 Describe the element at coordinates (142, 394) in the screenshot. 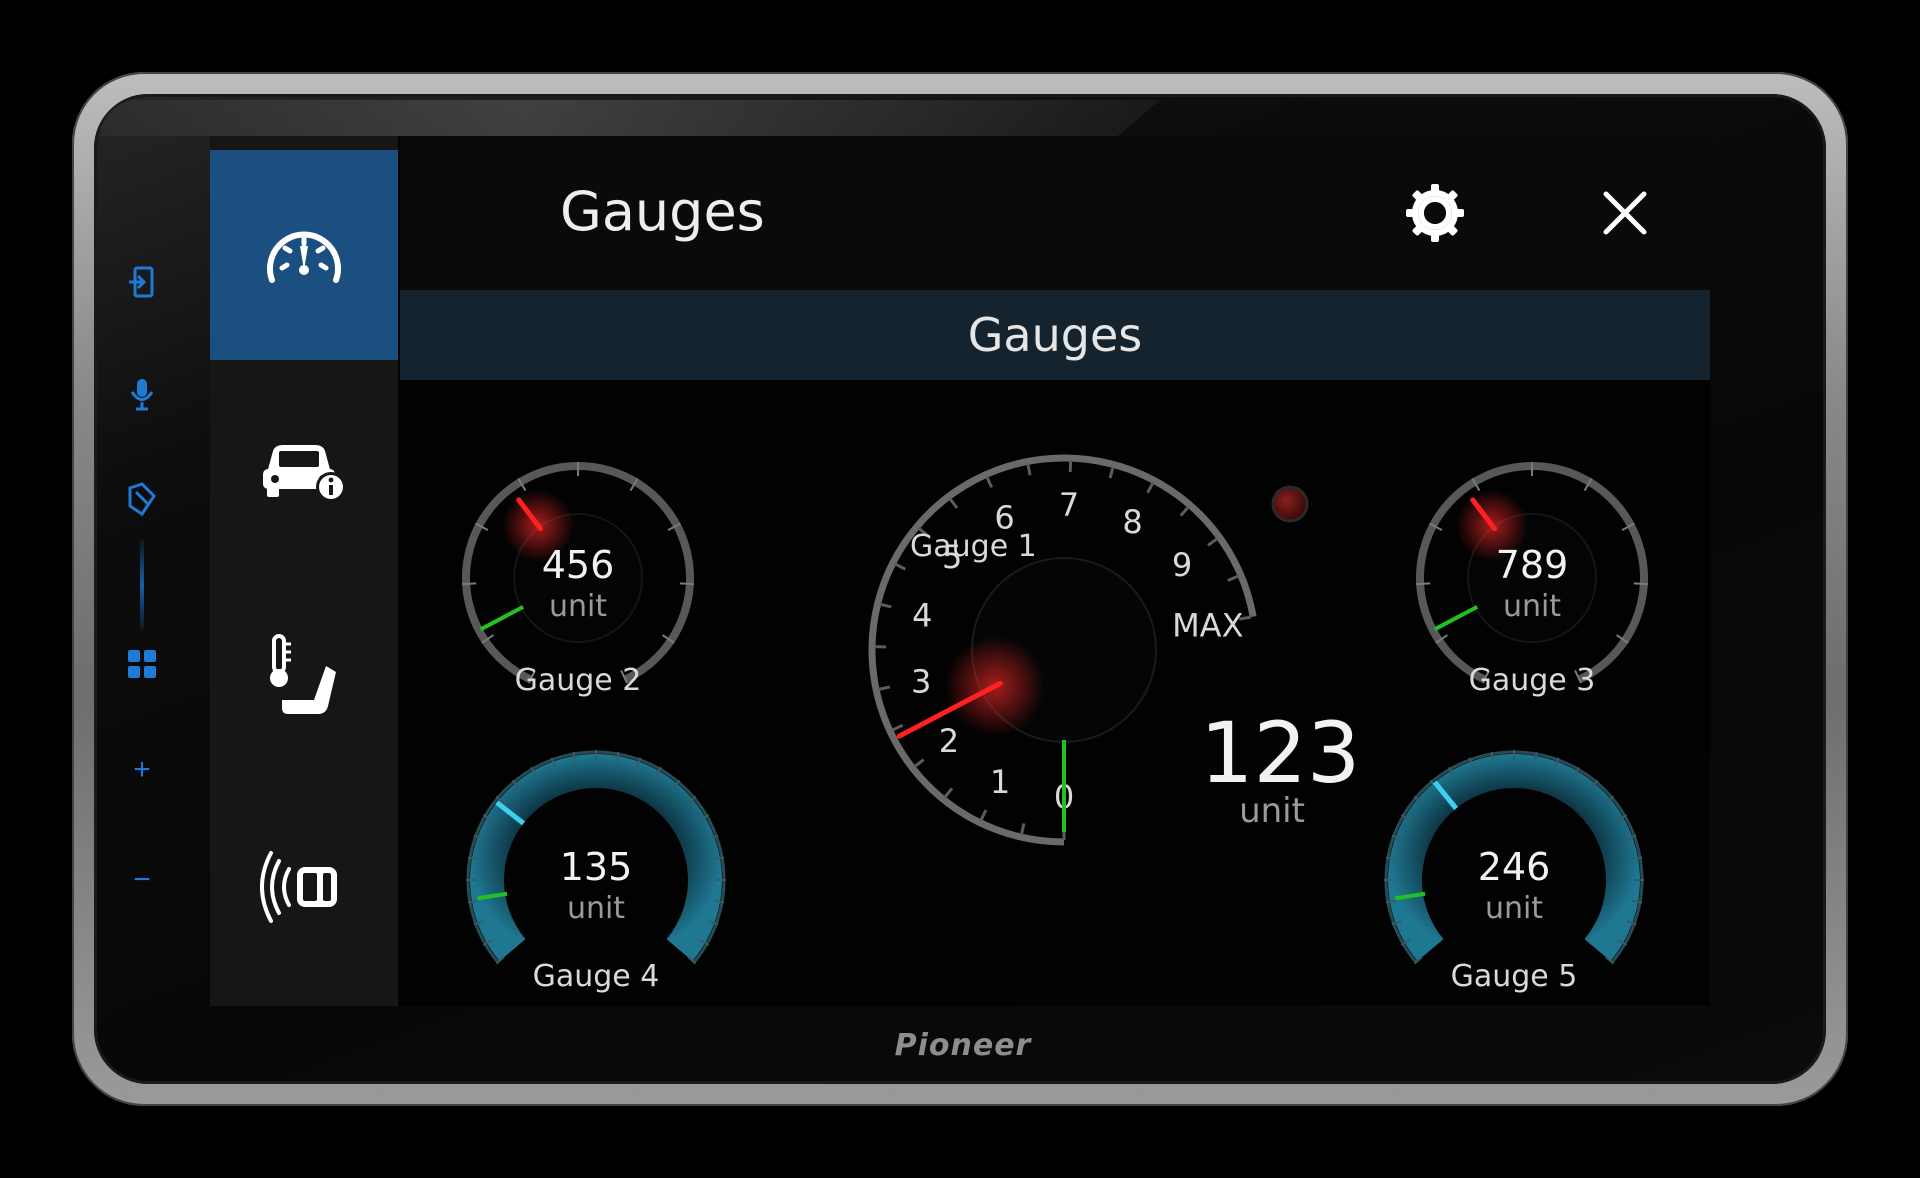

I see `microphone-icon` at that location.